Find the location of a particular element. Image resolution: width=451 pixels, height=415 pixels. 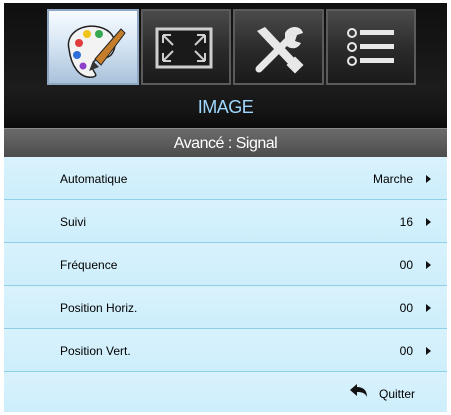

tab-display is located at coordinates (186, 47).